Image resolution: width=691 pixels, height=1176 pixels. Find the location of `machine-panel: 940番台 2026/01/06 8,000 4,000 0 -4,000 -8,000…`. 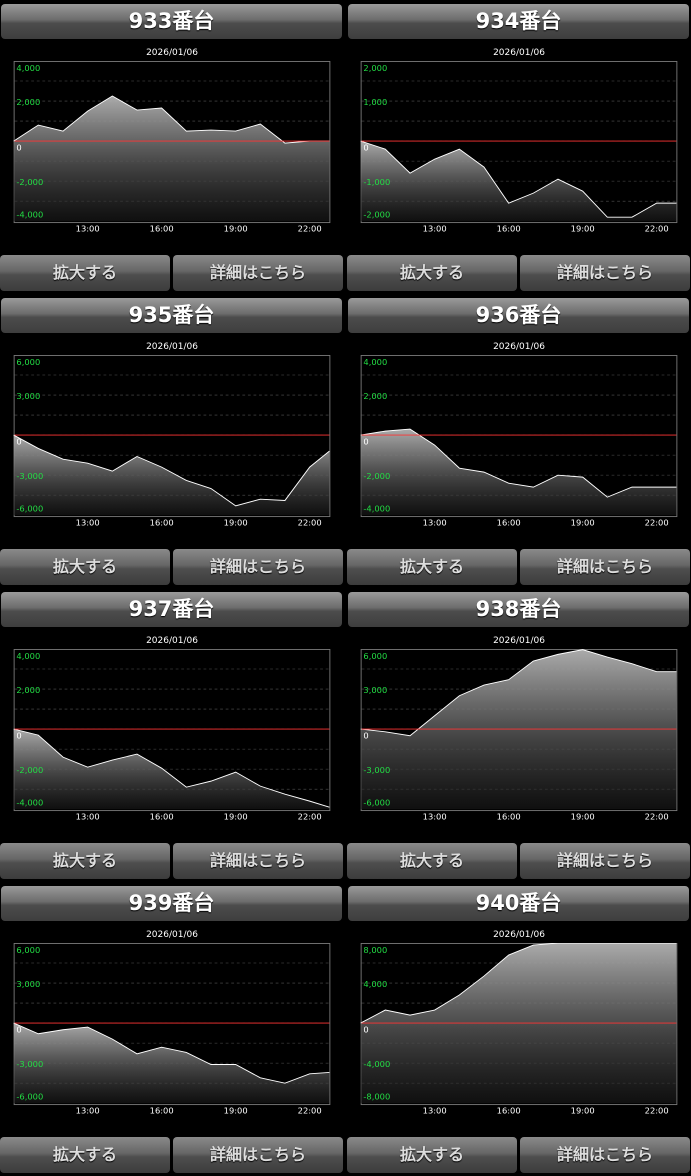

machine-panel: 940番台 2026/01/06 8,000 4,000 0 -4,000 -8,000… is located at coordinates (519, 1029).